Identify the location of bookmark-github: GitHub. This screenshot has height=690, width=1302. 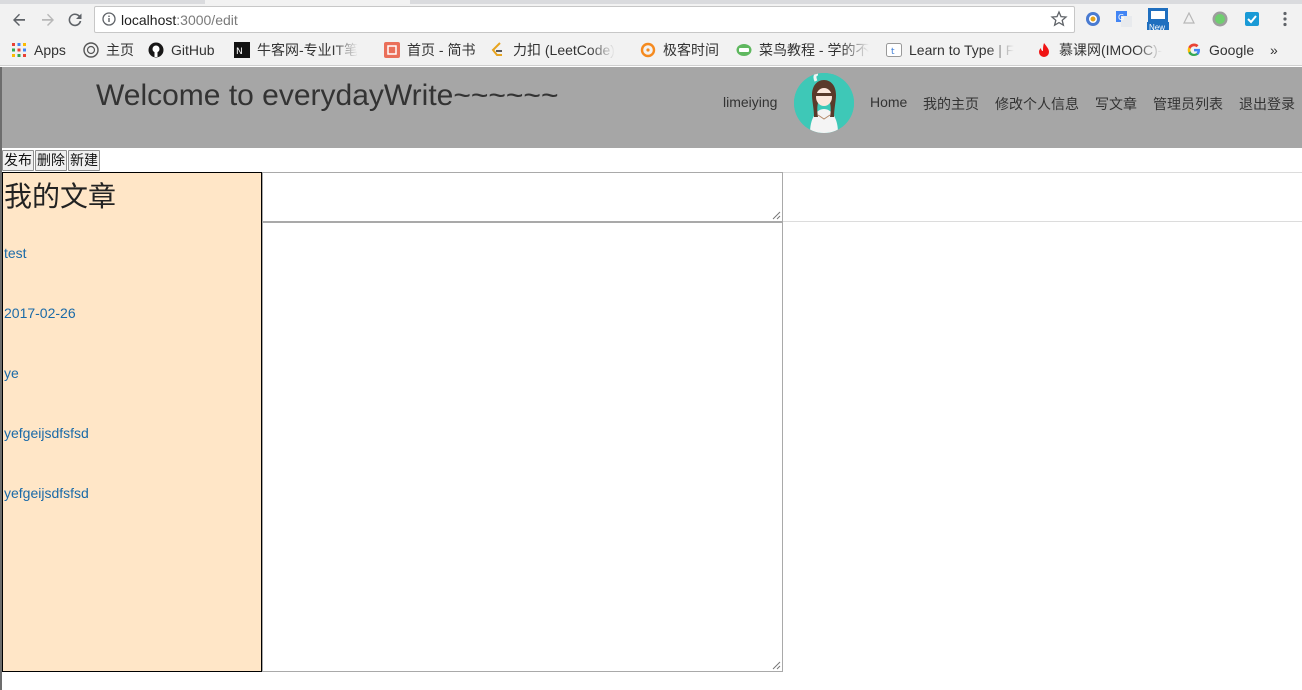
(186, 50).